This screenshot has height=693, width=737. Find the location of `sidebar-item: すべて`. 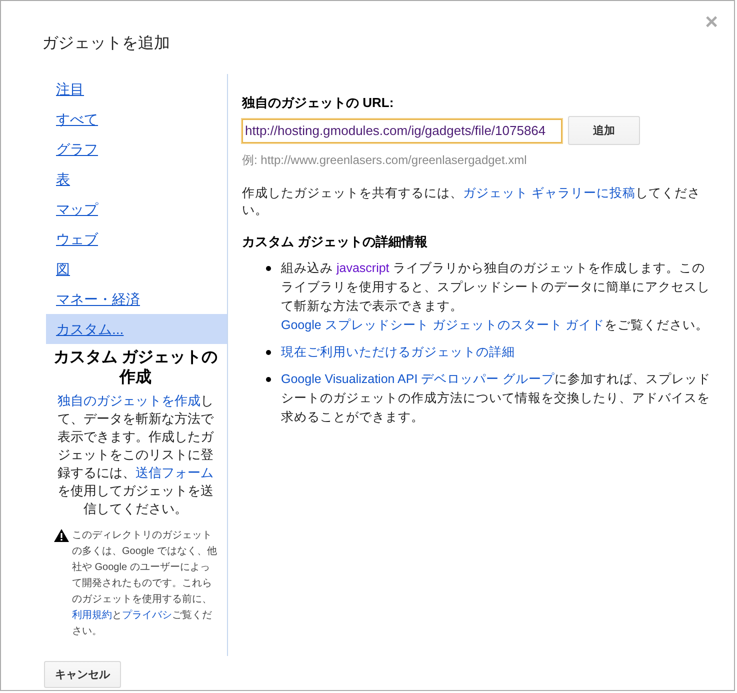

sidebar-item: すべて is located at coordinates (136, 119).